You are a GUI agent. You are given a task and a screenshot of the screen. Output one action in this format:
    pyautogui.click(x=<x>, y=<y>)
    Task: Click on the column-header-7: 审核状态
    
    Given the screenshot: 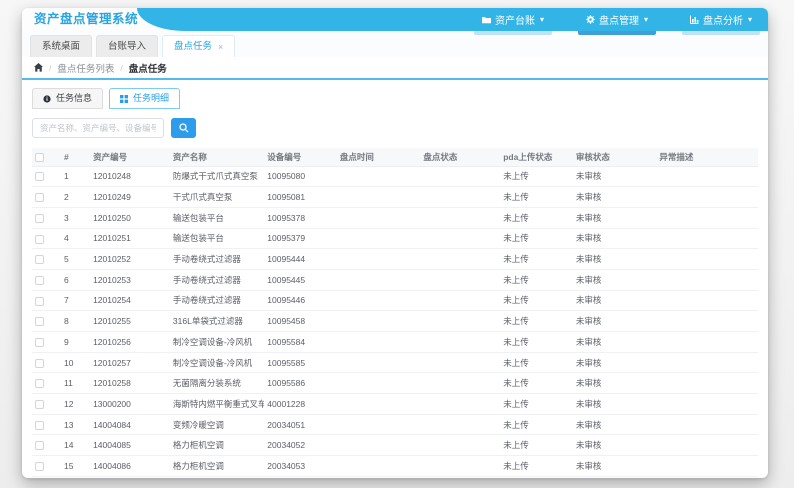 What is the action you would take?
    pyautogui.click(x=614, y=157)
    